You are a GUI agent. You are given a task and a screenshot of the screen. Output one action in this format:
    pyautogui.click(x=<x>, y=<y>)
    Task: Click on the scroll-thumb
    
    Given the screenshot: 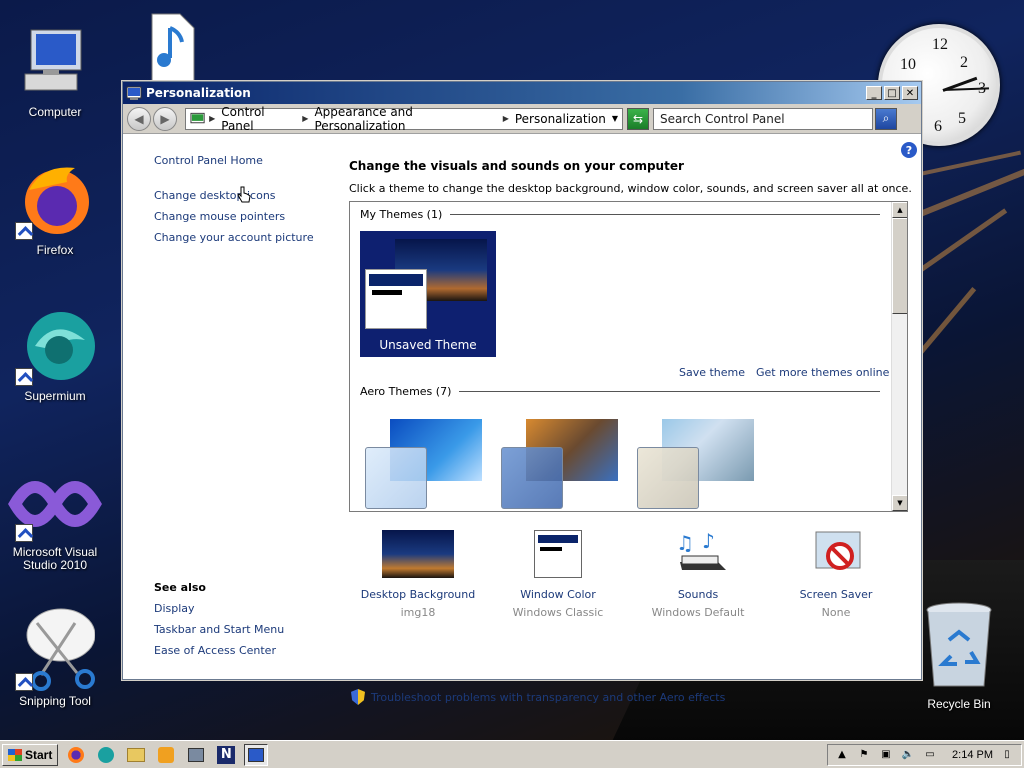 What is the action you would take?
    pyautogui.click(x=899, y=266)
    